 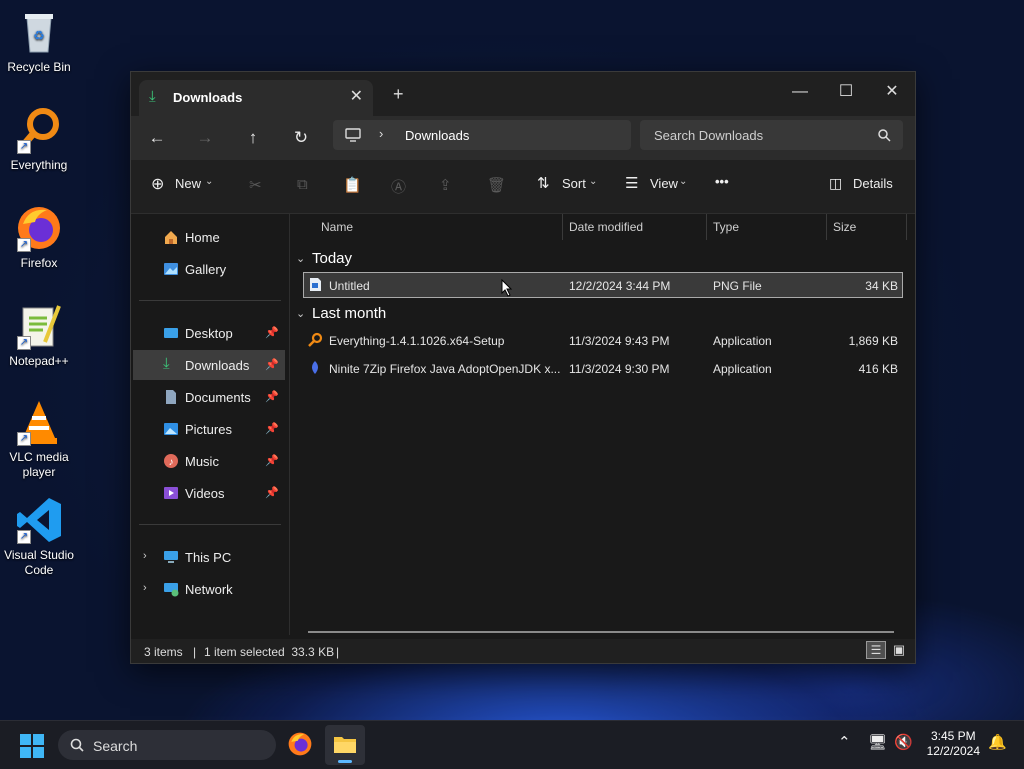 I want to click on file-size: 34 KB, so click(x=881, y=286).